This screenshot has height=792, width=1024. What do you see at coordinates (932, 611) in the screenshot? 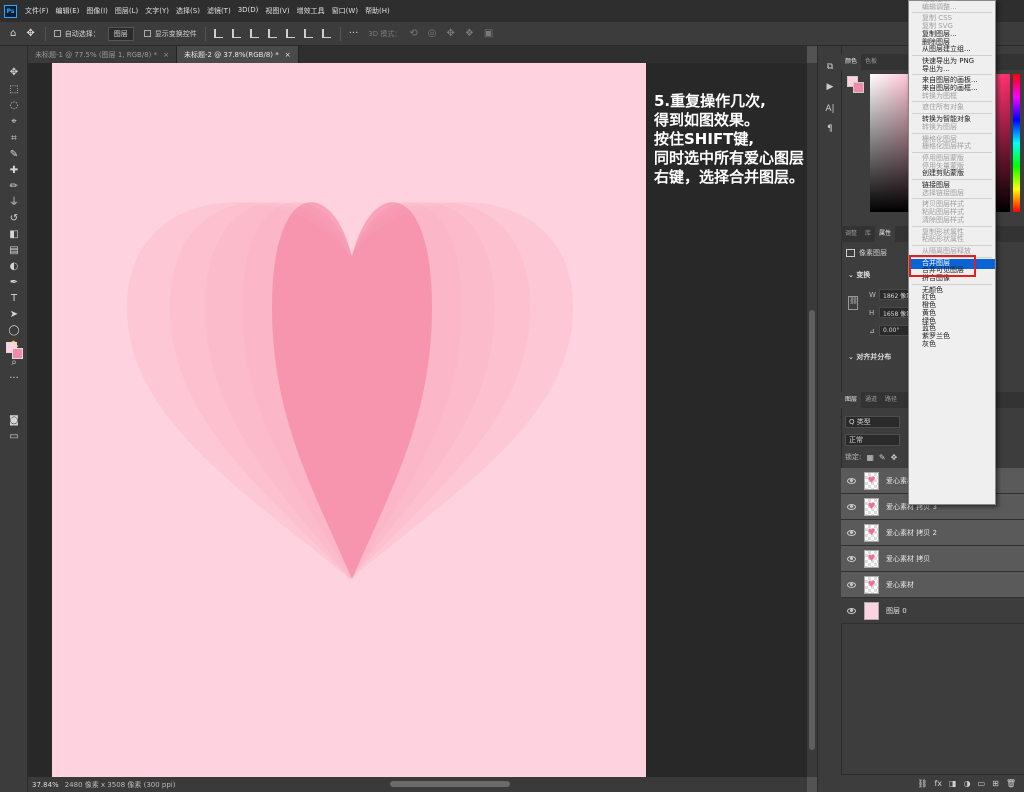
I see `layer-row: 图层 0` at bounding box center [932, 611].